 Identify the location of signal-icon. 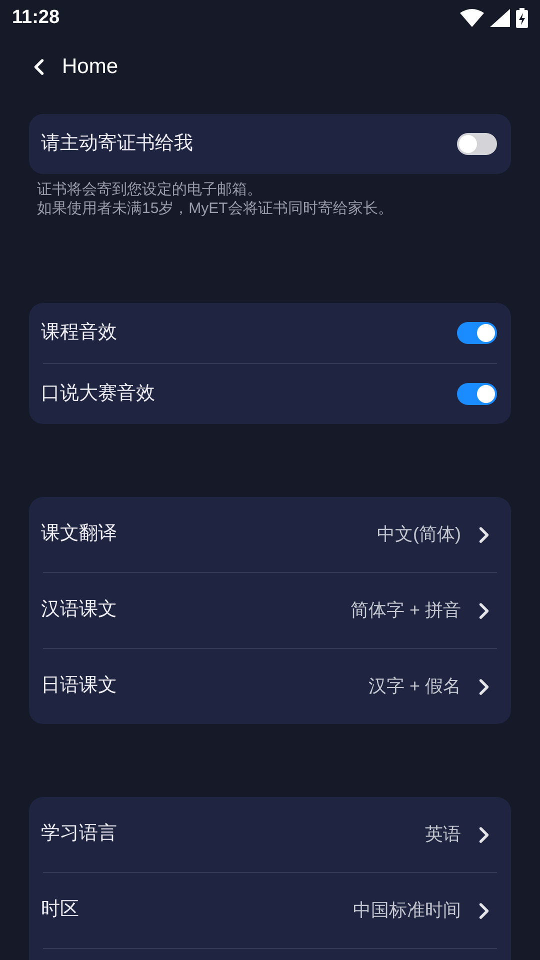
(500, 18).